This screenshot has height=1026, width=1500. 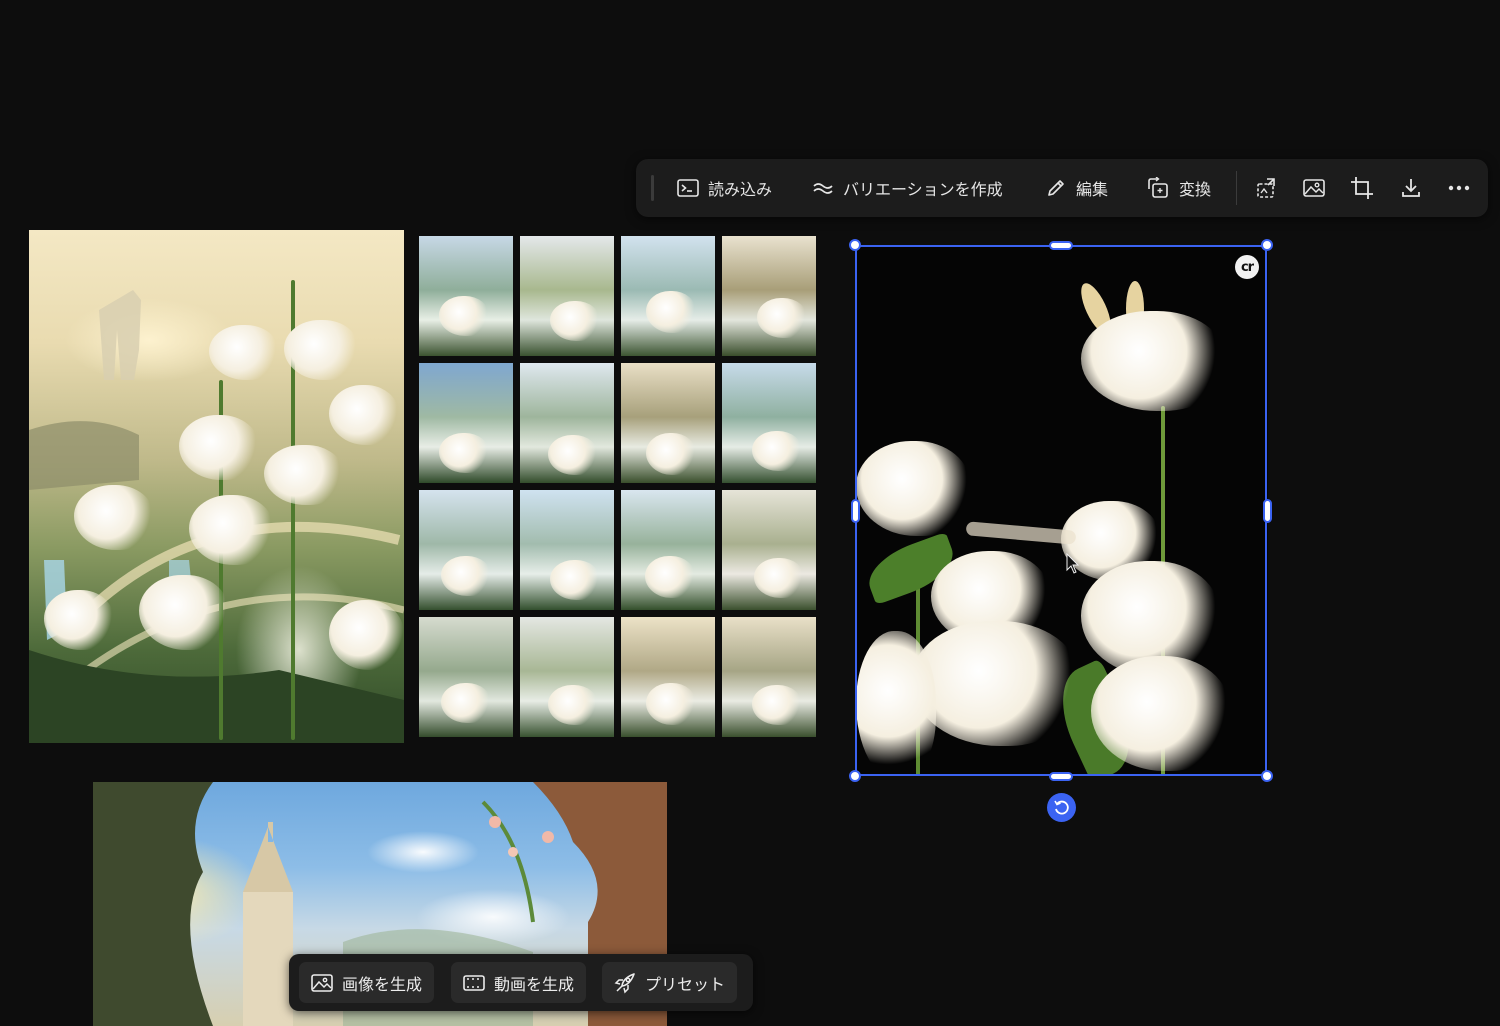 I want to click on selected-lily-image, so click(x=1062, y=511).